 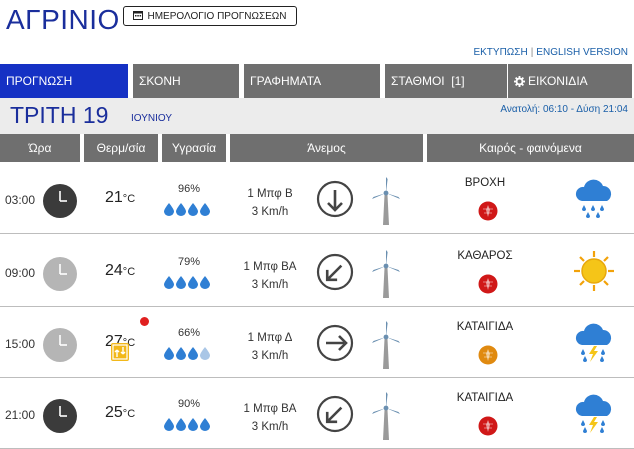 I want to click on temperature-value: 21, so click(x=114, y=197).